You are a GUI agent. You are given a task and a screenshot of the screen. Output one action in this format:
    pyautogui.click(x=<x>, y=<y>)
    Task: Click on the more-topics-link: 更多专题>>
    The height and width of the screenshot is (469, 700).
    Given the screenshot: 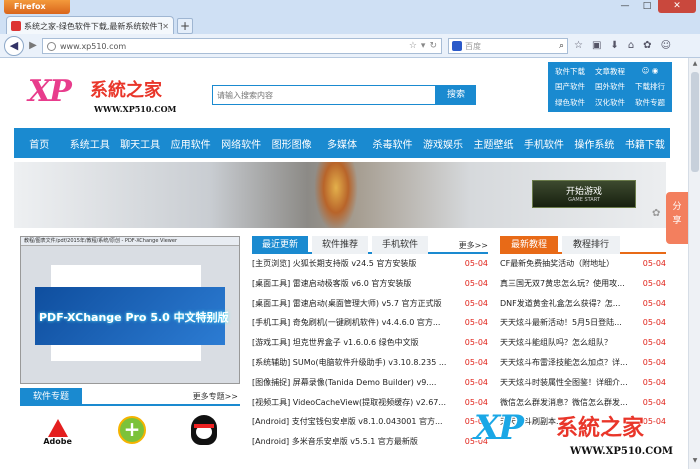 What is the action you would take?
    pyautogui.click(x=215, y=396)
    